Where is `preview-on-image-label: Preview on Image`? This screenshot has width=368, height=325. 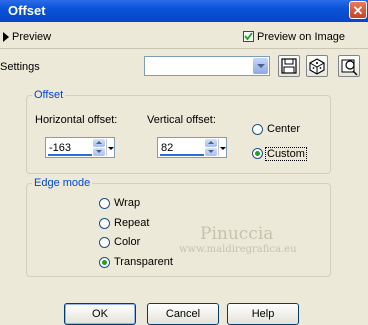 preview-on-image-label: Preview on Image is located at coordinates (301, 37).